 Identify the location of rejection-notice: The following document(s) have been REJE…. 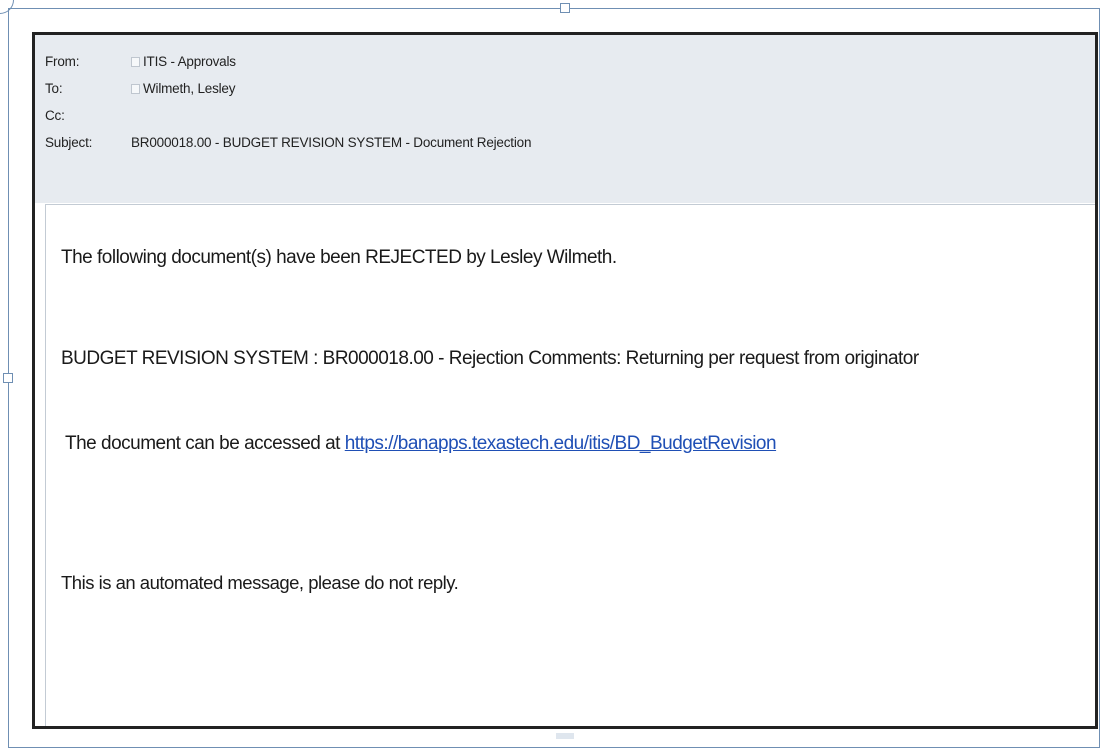
(339, 257).